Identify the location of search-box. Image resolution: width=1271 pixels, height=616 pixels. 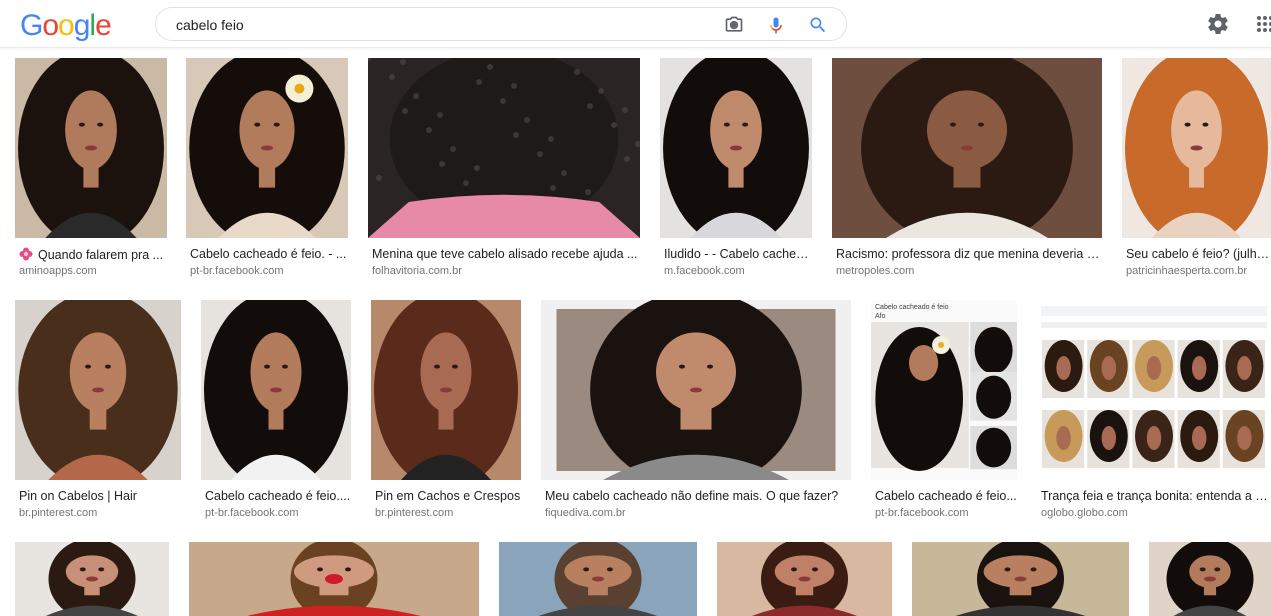
(501, 24).